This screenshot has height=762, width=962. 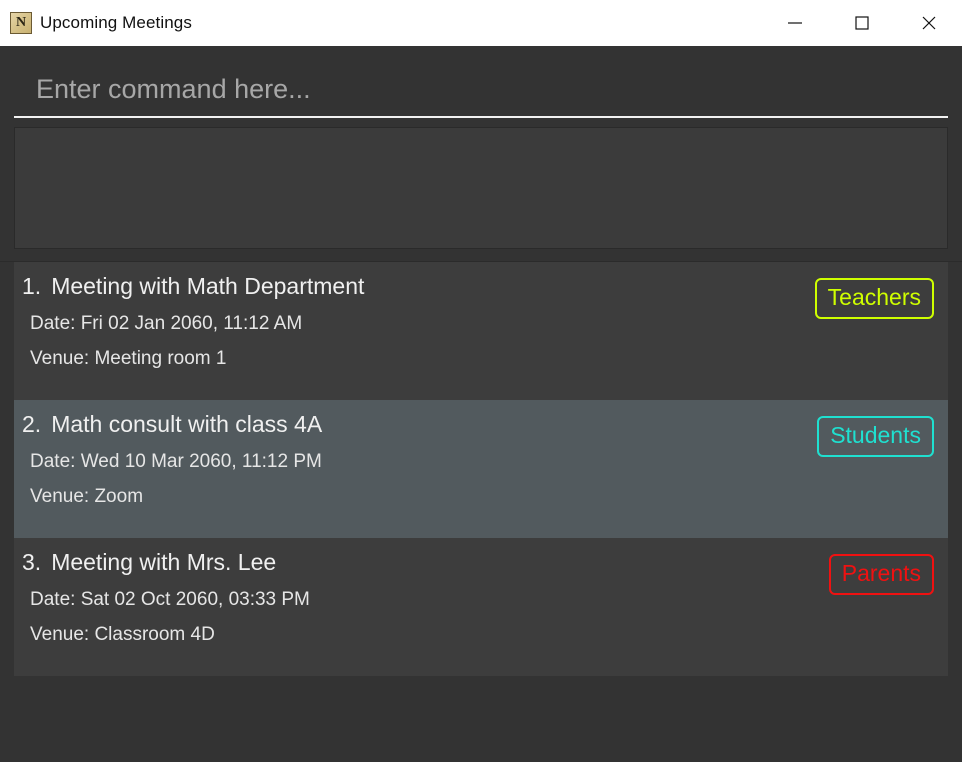 I want to click on command-input, so click(x=481, y=91).